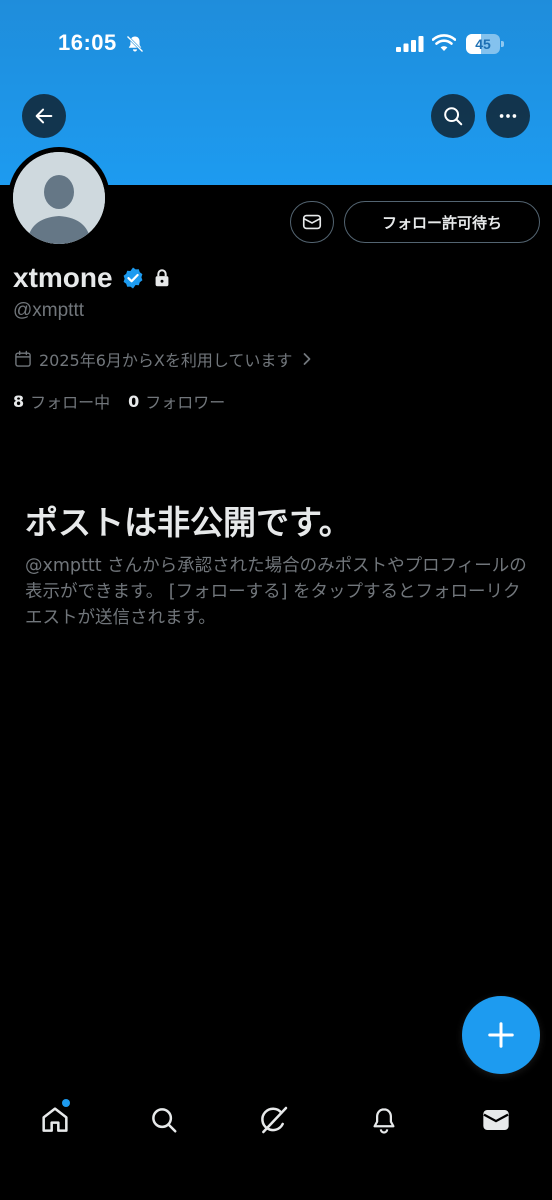  I want to click on battery-level: 45, so click(483, 44).